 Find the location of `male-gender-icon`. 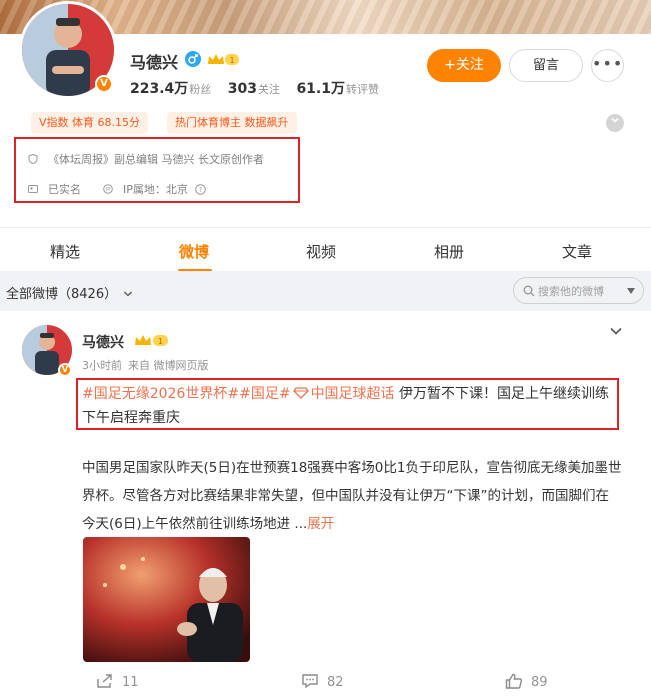

male-gender-icon is located at coordinates (193, 59).